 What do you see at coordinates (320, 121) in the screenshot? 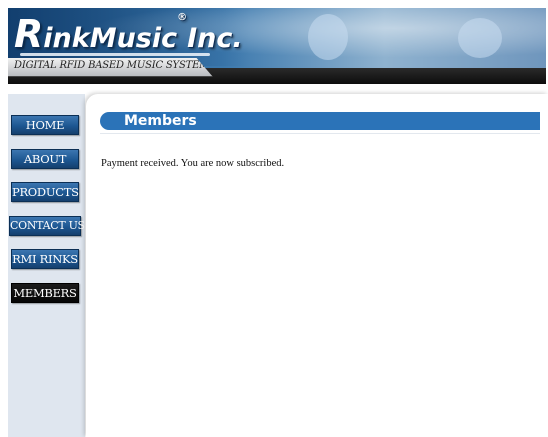
I see `section-title-bar: Members` at bounding box center [320, 121].